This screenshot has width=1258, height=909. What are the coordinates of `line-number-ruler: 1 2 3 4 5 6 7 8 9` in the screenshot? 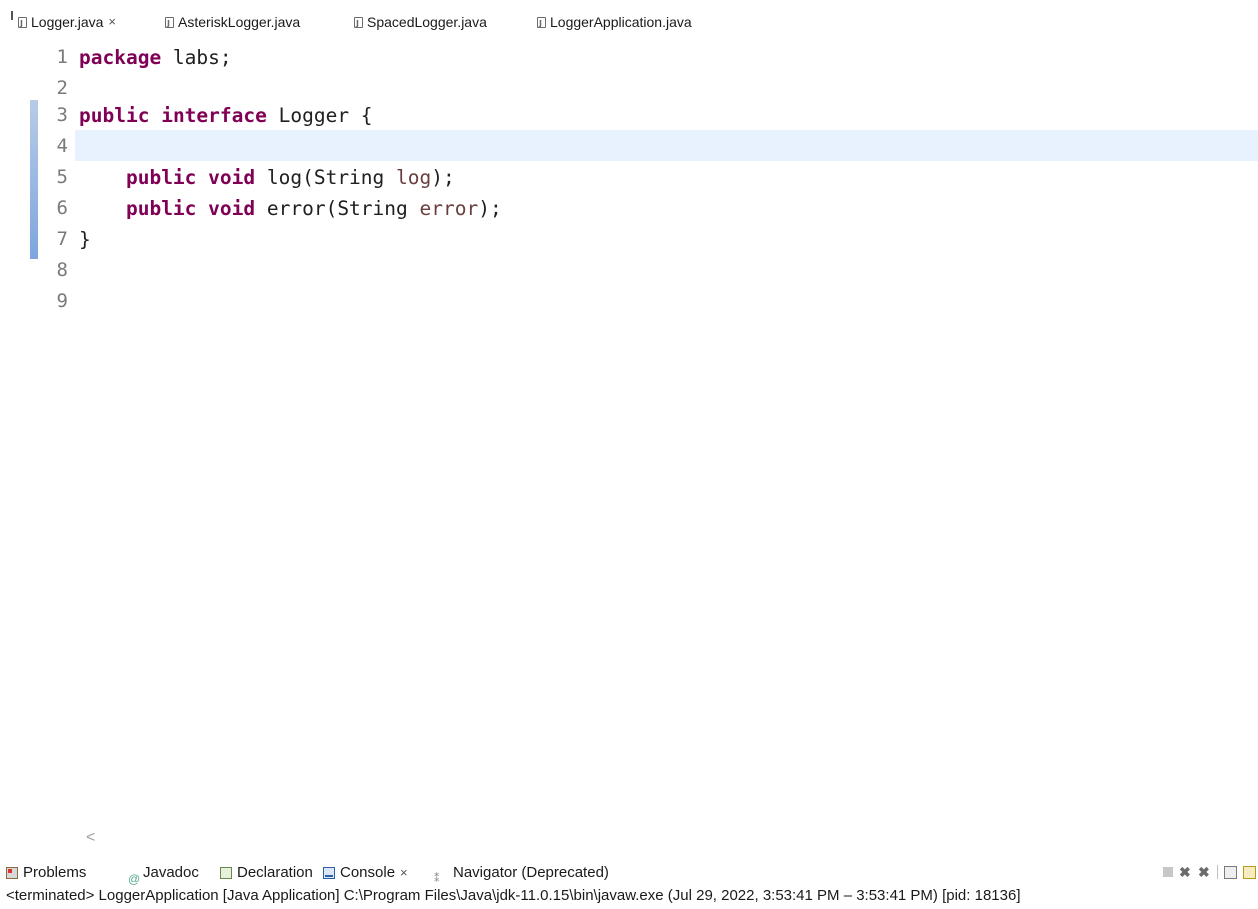 It's located at (56, 433).